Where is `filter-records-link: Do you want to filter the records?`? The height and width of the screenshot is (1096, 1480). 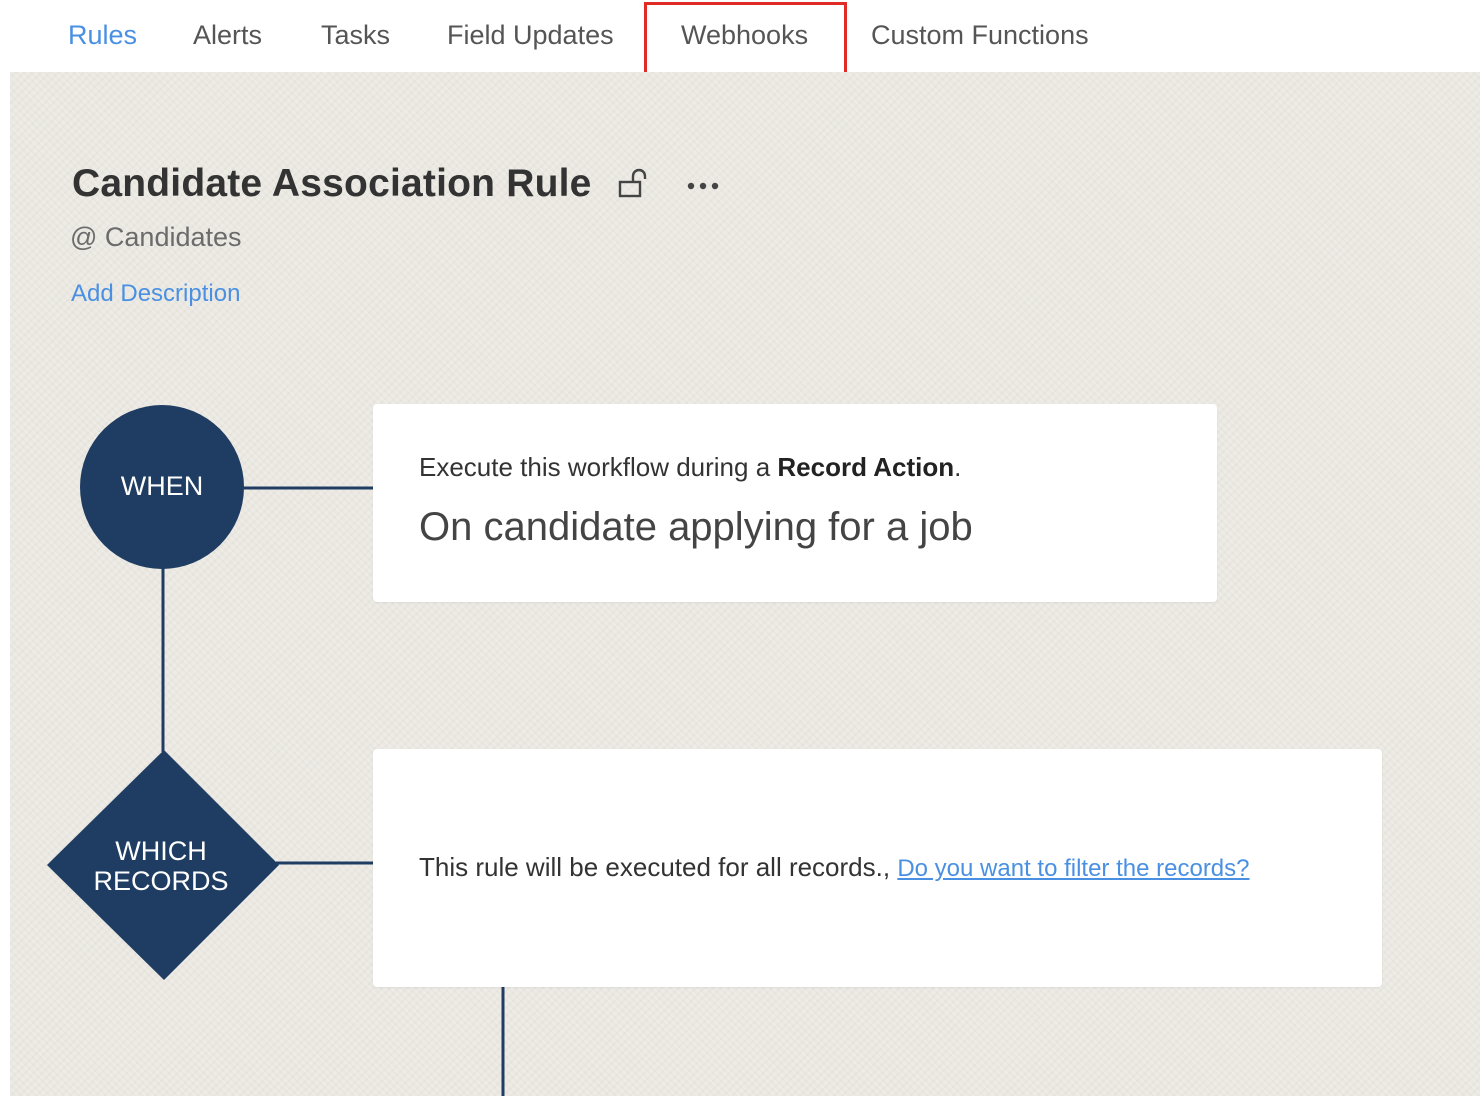
filter-records-link: Do you want to filter the records? is located at coordinates (1073, 868).